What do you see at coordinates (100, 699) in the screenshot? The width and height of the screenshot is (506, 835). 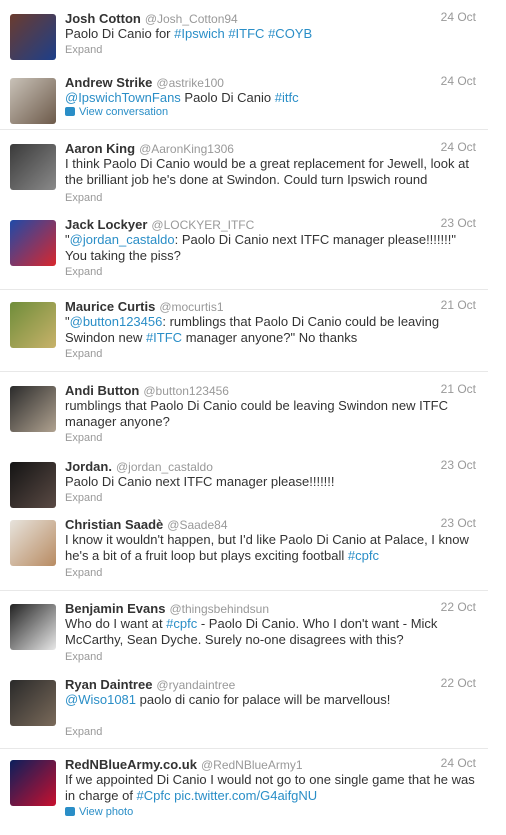 I see `tweet-link: @Wiso1081` at bounding box center [100, 699].